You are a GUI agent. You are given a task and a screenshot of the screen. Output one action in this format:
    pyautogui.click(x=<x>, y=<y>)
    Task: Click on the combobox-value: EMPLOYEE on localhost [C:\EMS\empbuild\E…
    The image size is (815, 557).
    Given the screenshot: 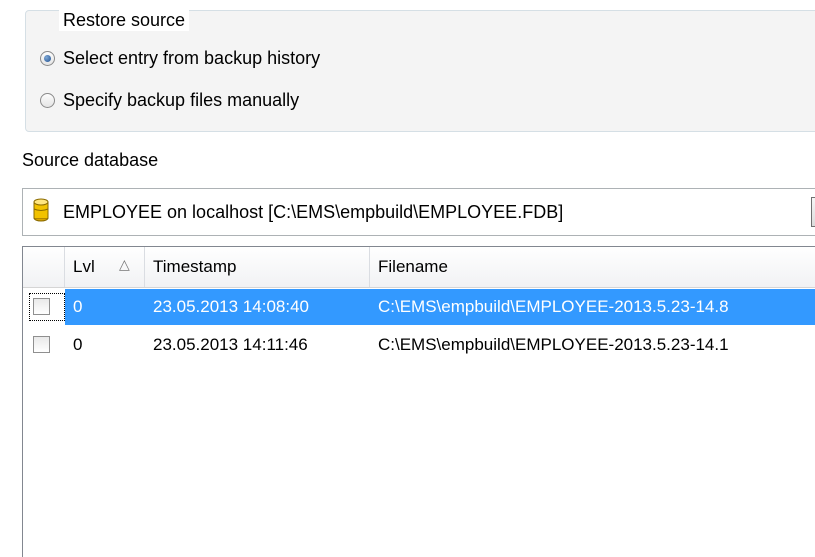 What is the action you would take?
    pyautogui.click(x=313, y=211)
    